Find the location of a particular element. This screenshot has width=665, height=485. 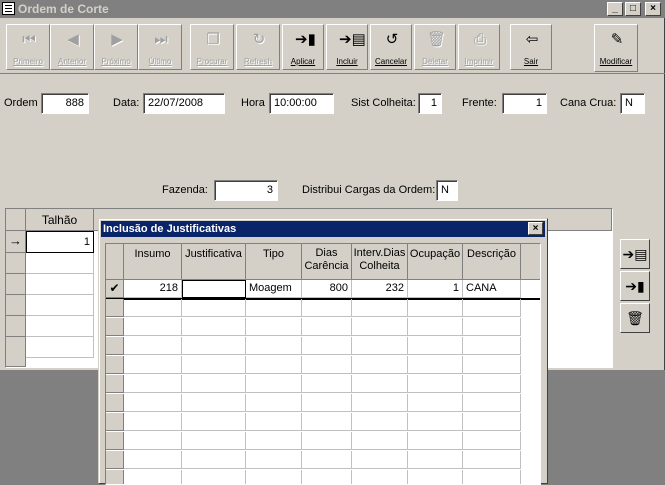

include-button: ➔▤ Incluir is located at coordinates (347, 47).